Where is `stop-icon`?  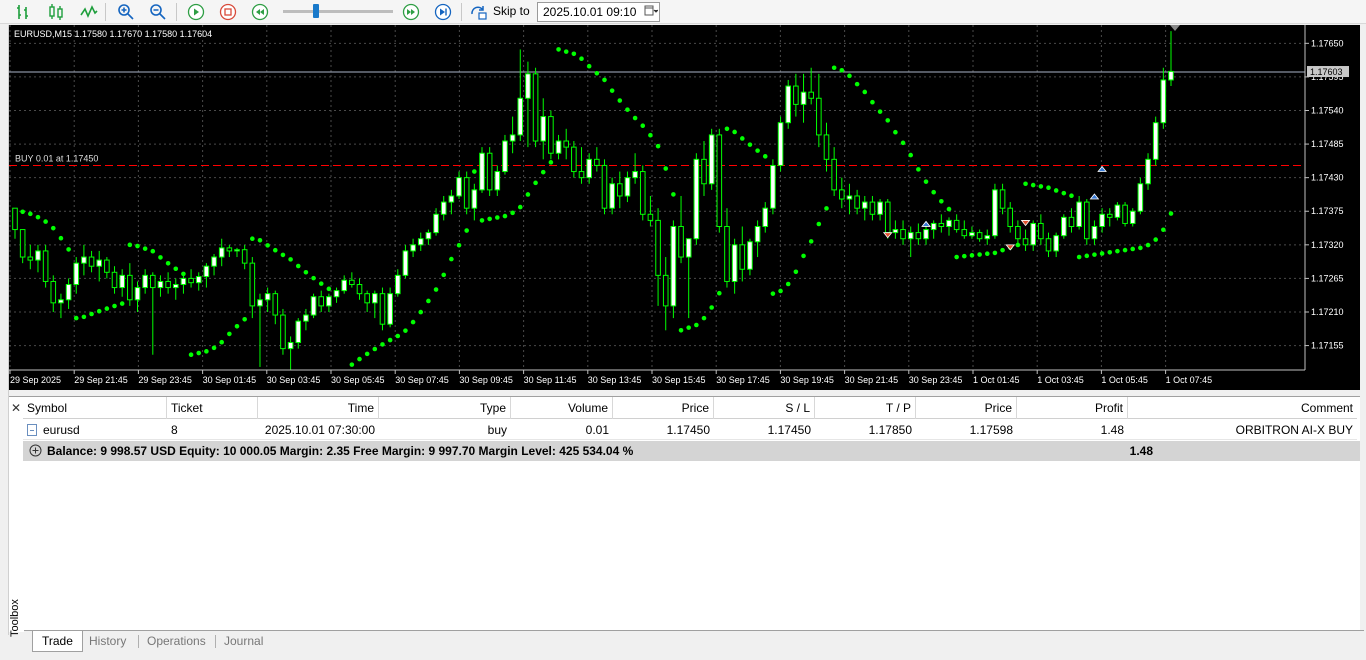
stop-icon is located at coordinates (228, 12).